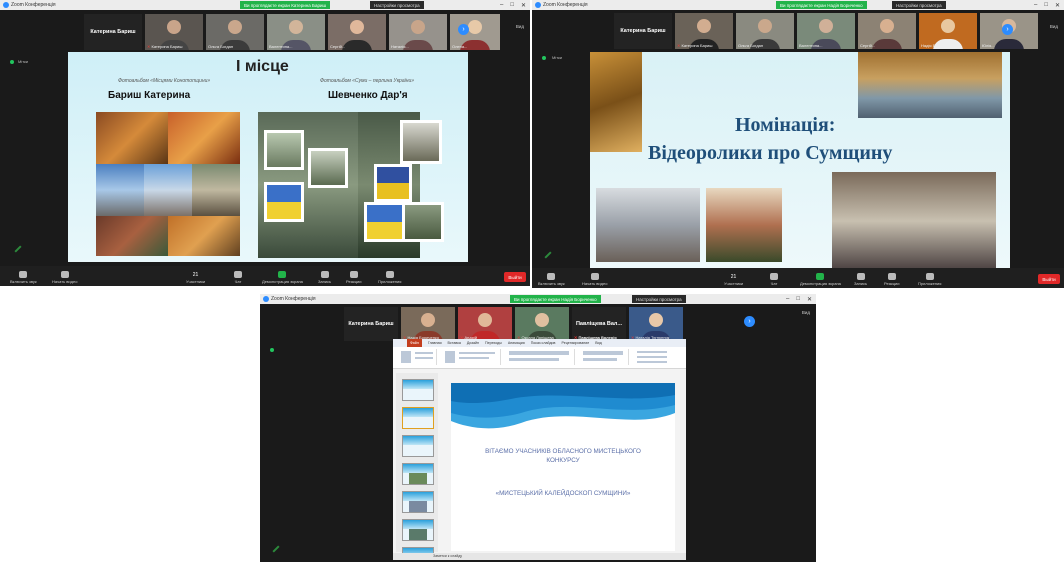 The image size is (1064, 562). Describe the element at coordinates (657, 357) in the screenshot. I see `ribbon-group-editing` at that location.